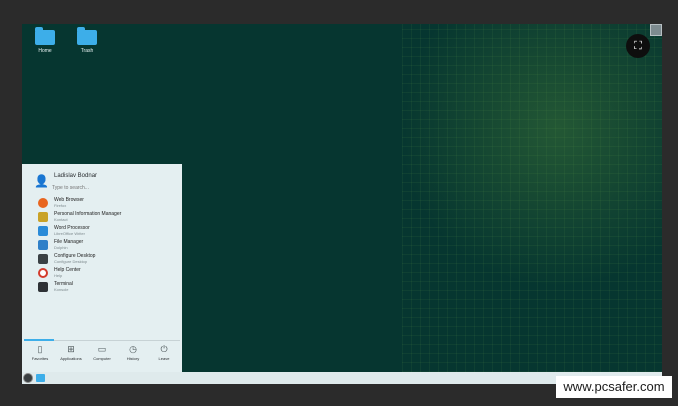  What do you see at coordinates (102, 349) in the screenshot?
I see `computer-monitor-icon: ▭` at bounding box center [102, 349].